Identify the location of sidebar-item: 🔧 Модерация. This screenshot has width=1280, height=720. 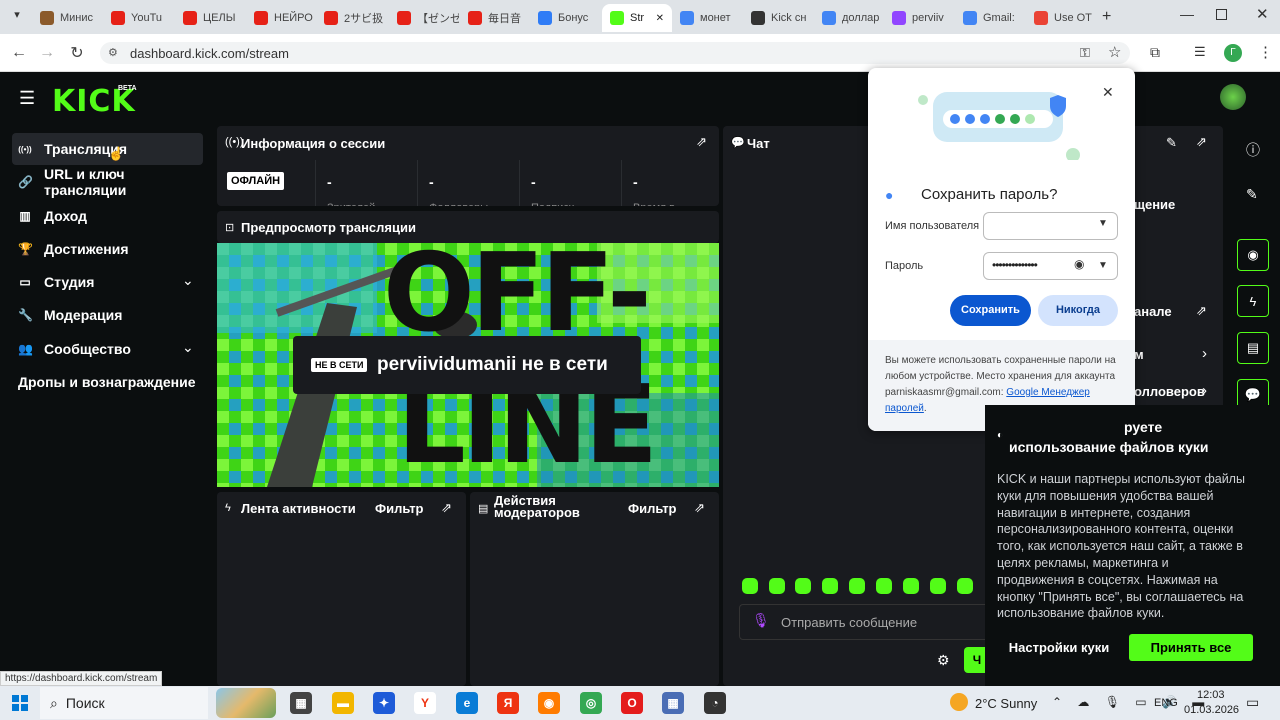
(107, 315).